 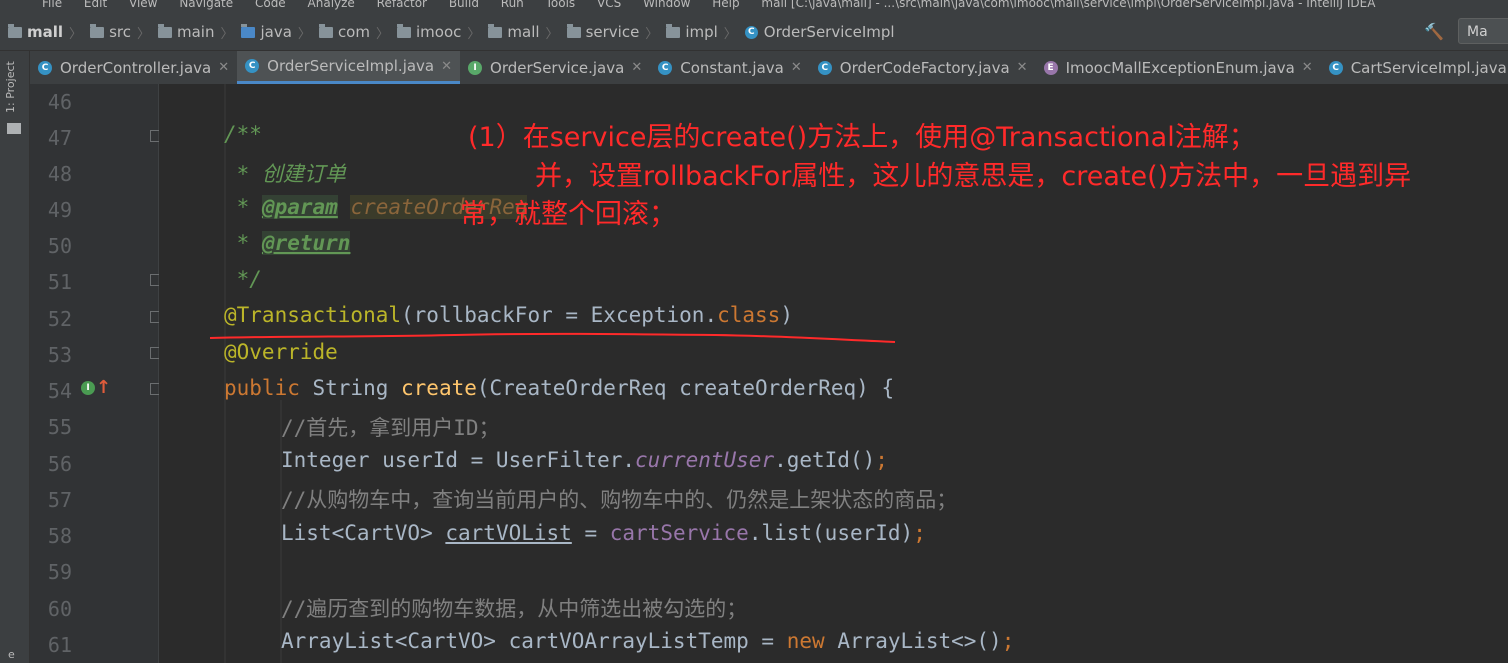 What do you see at coordinates (45, 32) in the screenshot?
I see `breadcrumb-item-mall: mall 〉` at bounding box center [45, 32].